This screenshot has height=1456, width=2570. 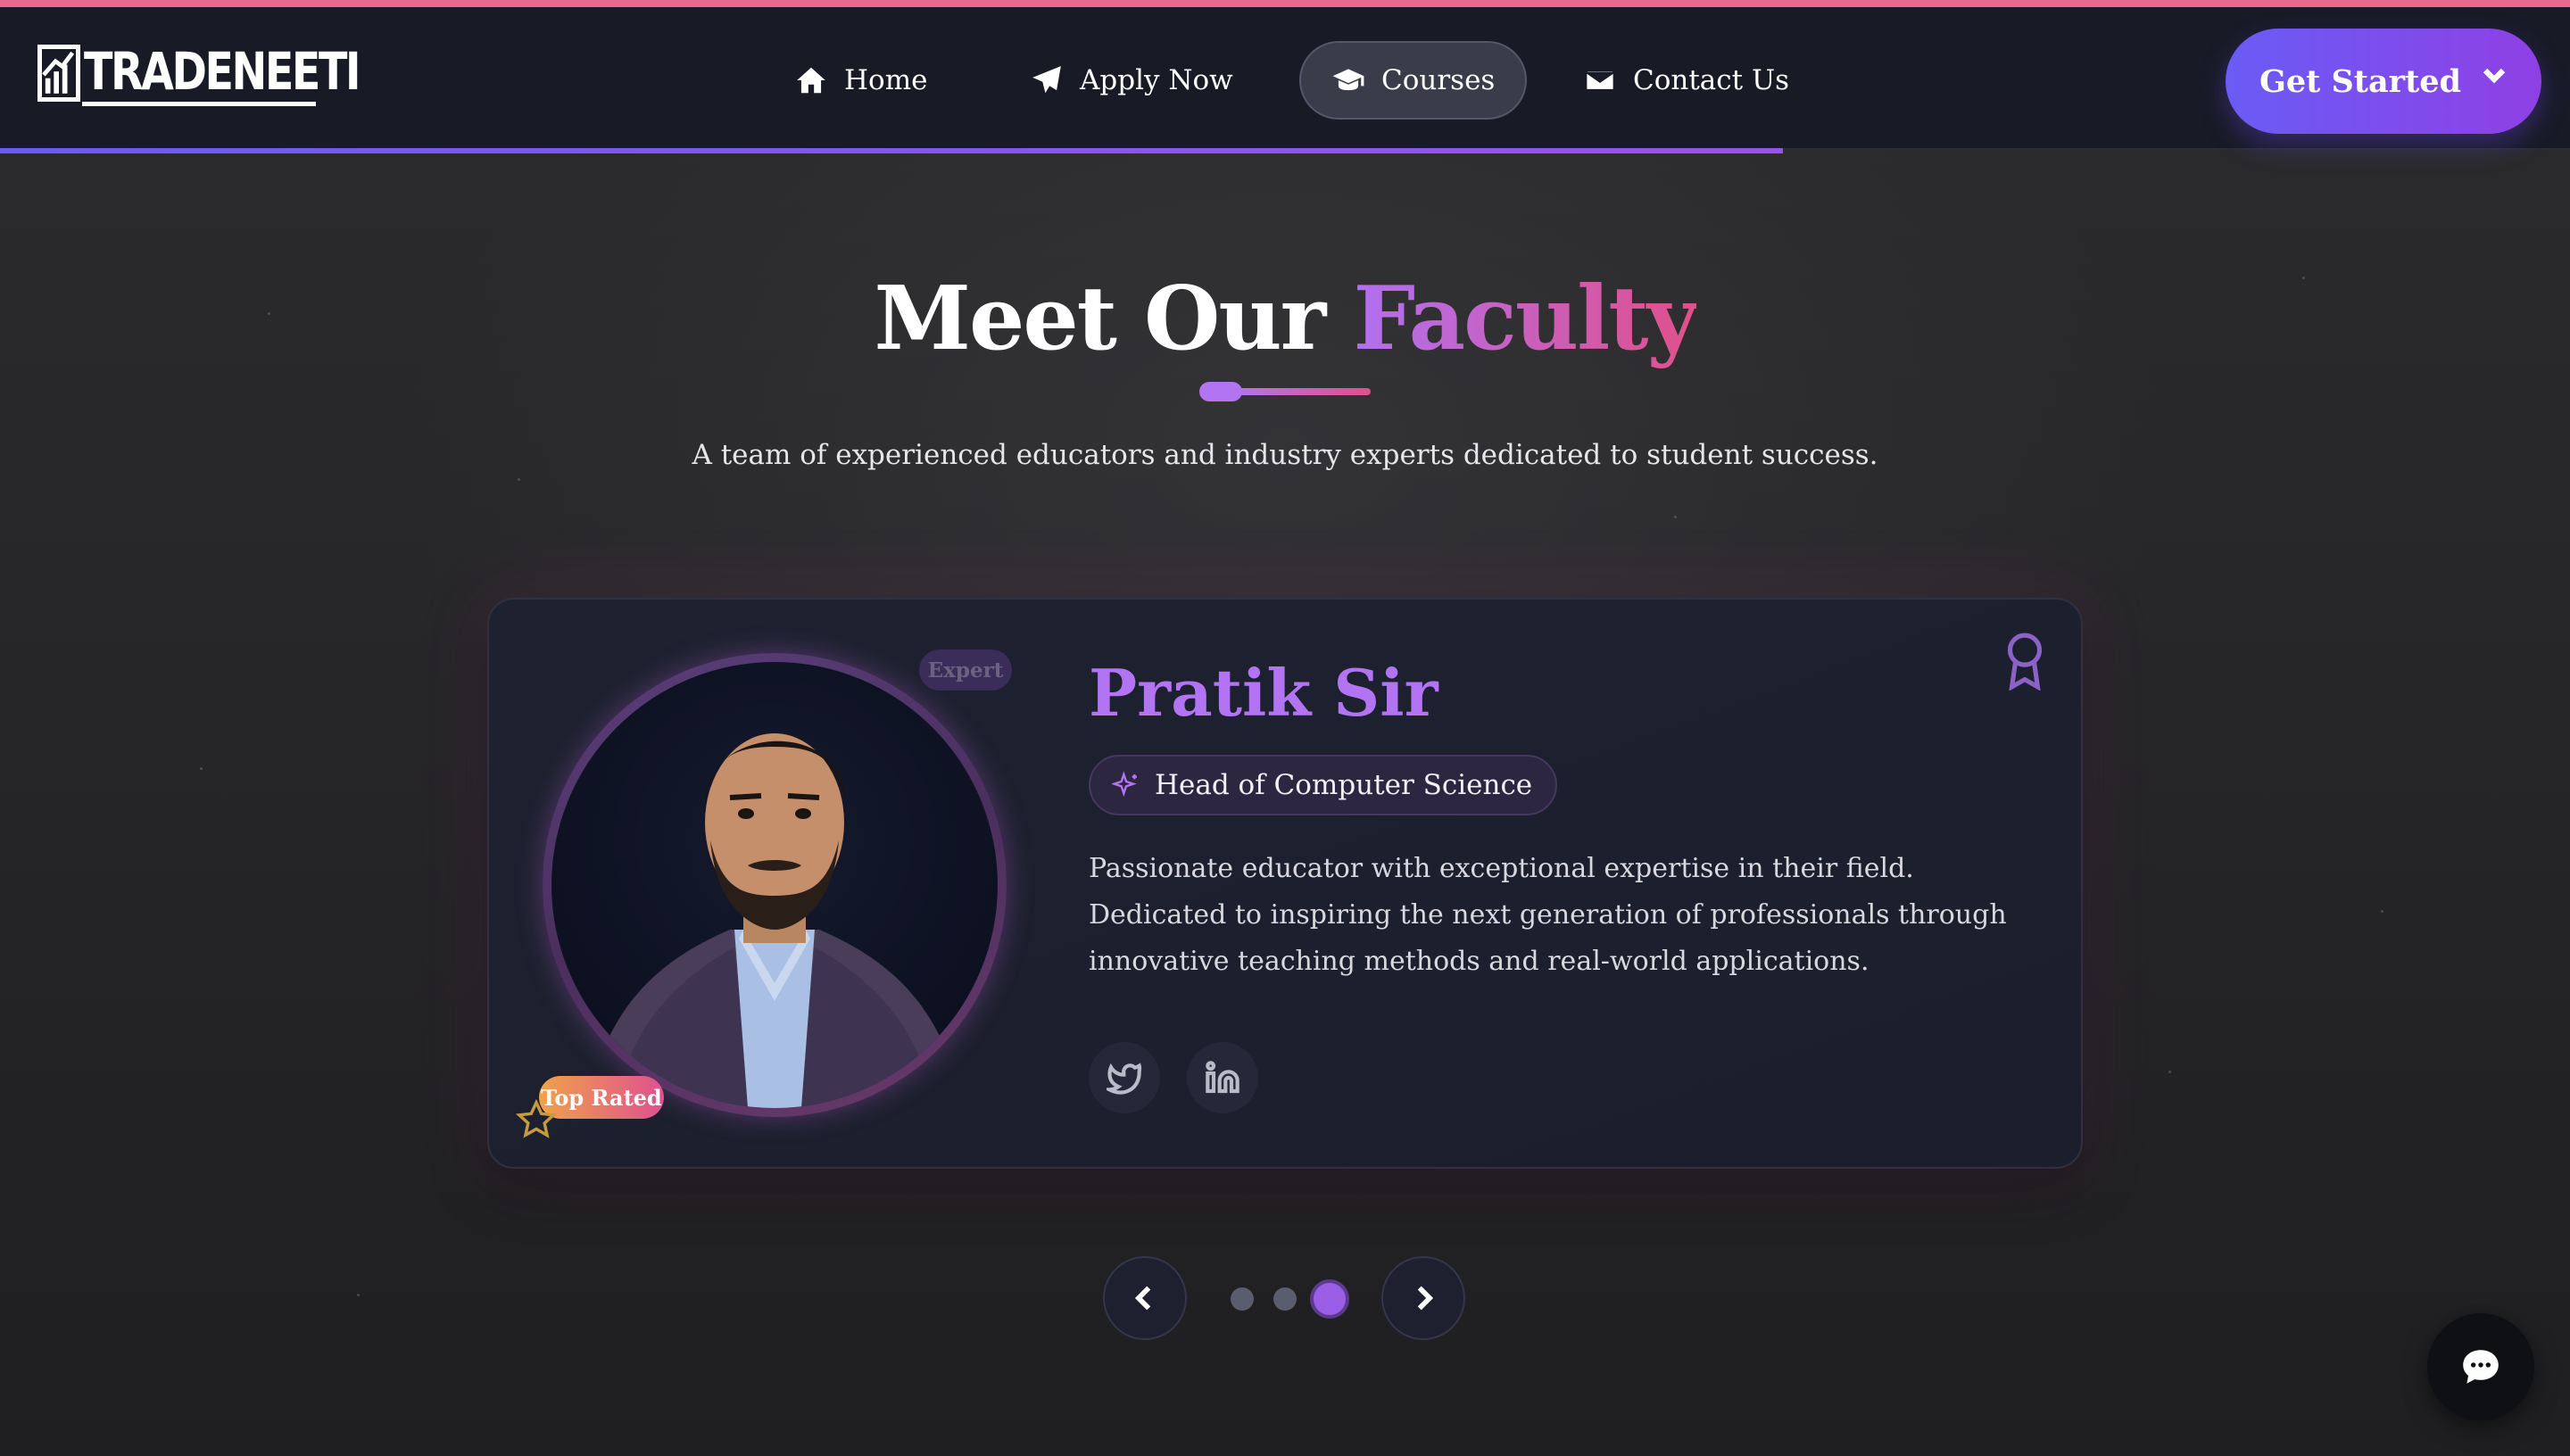 What do you see at coordinates (886, 80) in the screenshot?
I see `nav-home-label: Home` at bounding box center [886, 80].